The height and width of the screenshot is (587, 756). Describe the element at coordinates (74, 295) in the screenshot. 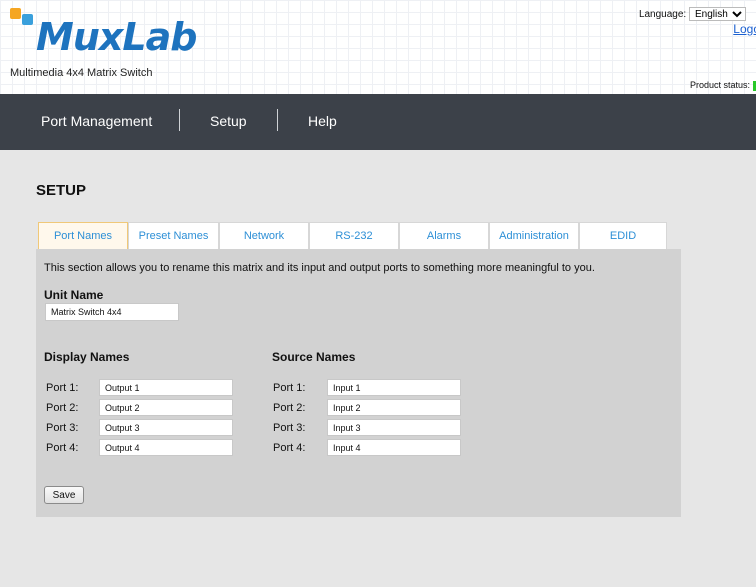

I see `unit-name-label: Unit Name` at that location.